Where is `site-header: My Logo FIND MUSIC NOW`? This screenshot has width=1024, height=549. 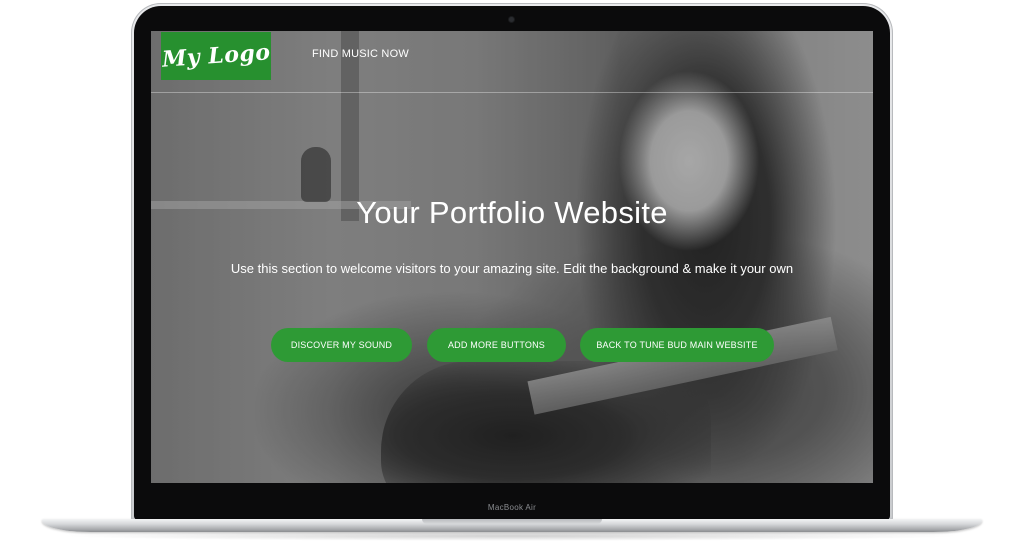
site-header: My Logo FIND MUSIC NOW is located at coordinates (512, 62).